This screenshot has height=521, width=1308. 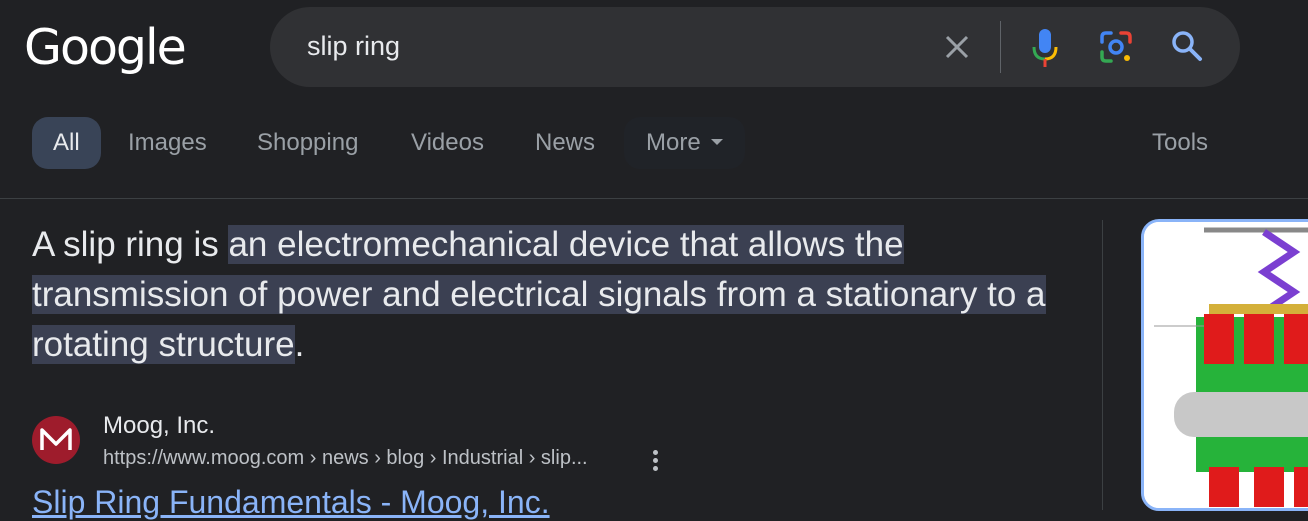 What do you see at coordinates (167, 143) in the screenshot?
I see `tab-images: Images` at bounding box center [167, 143].